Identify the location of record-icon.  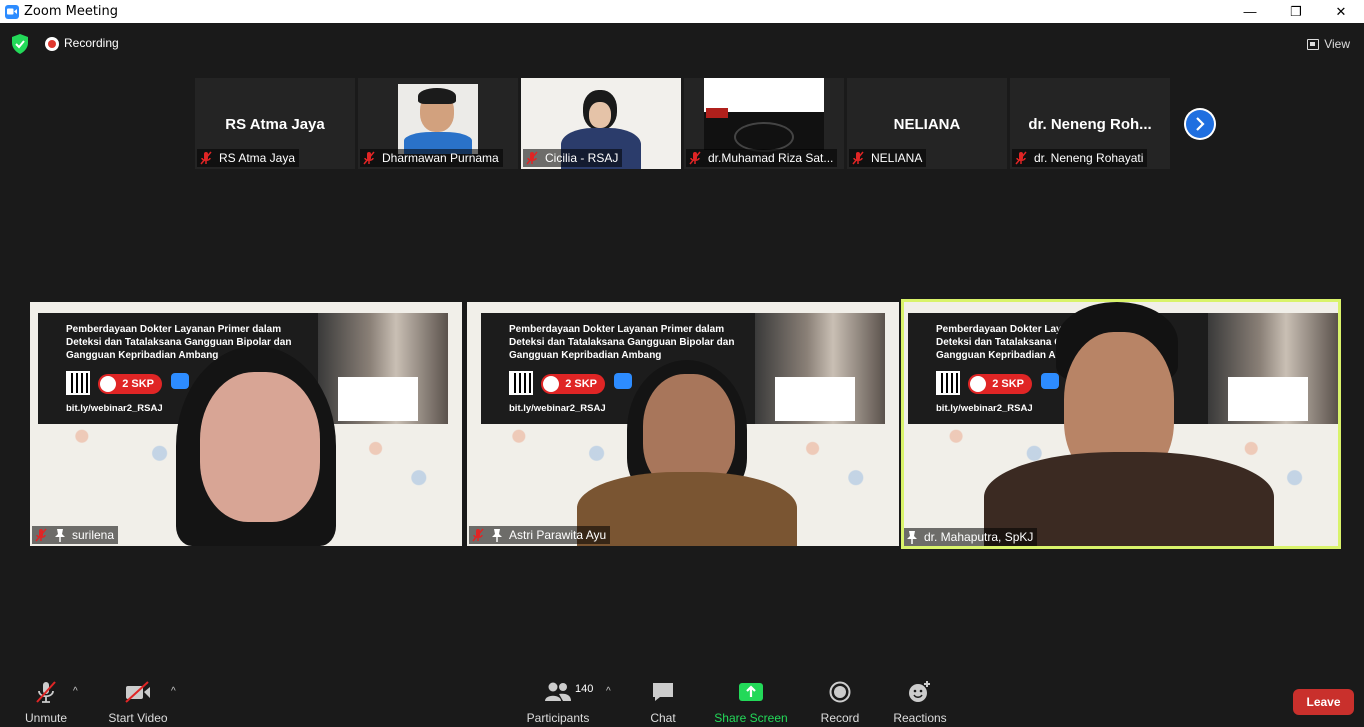
(840, 692).